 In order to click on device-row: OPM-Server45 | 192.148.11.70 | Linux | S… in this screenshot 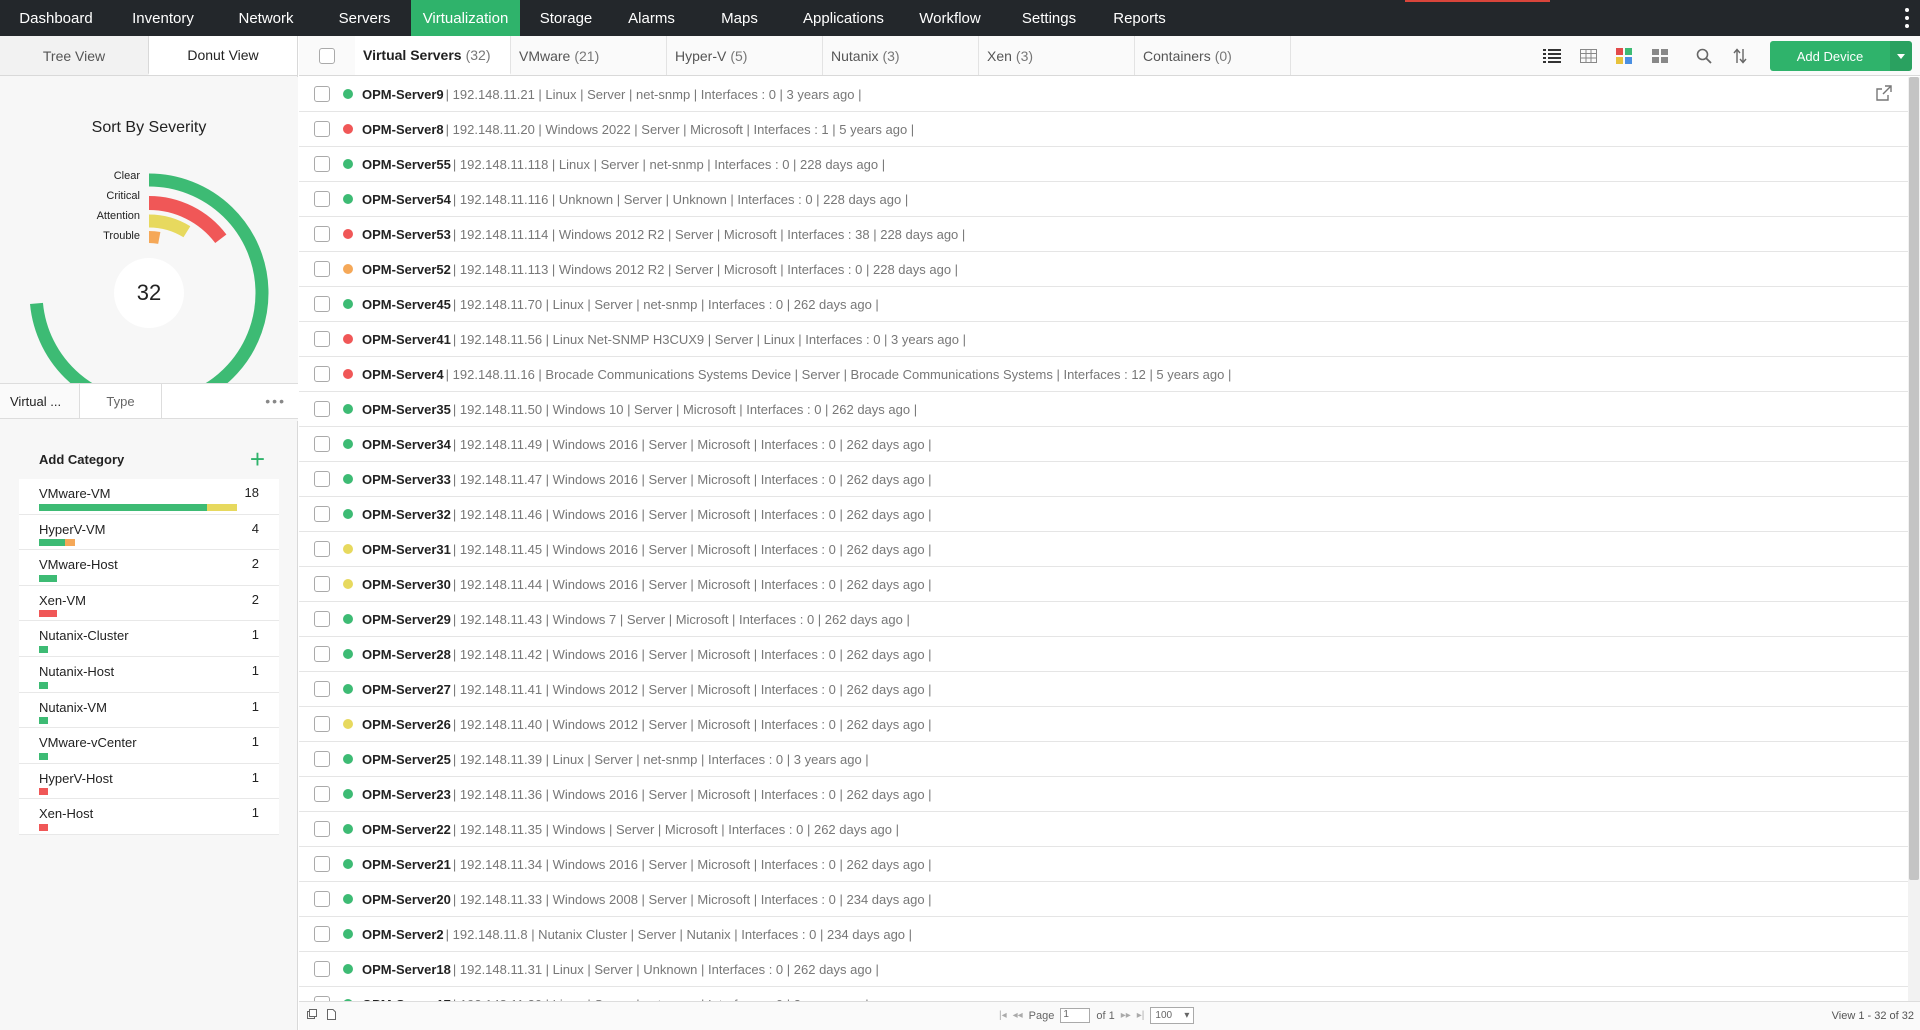, I will do `click(1103, 304)`.